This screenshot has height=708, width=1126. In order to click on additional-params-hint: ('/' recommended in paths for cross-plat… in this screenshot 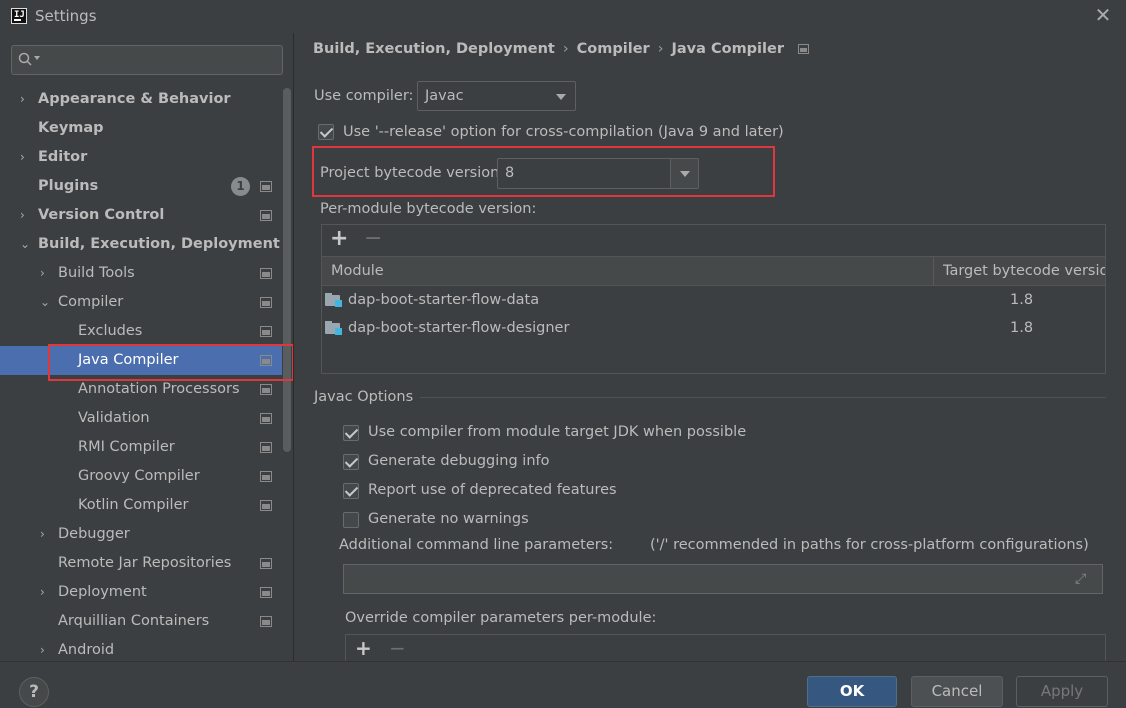, I will do `click(869, 545)`.